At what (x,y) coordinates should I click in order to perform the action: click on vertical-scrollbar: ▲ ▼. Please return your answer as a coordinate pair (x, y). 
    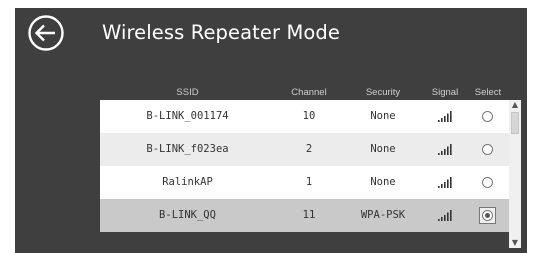
    Looking at the image, I should click on (515, 174).